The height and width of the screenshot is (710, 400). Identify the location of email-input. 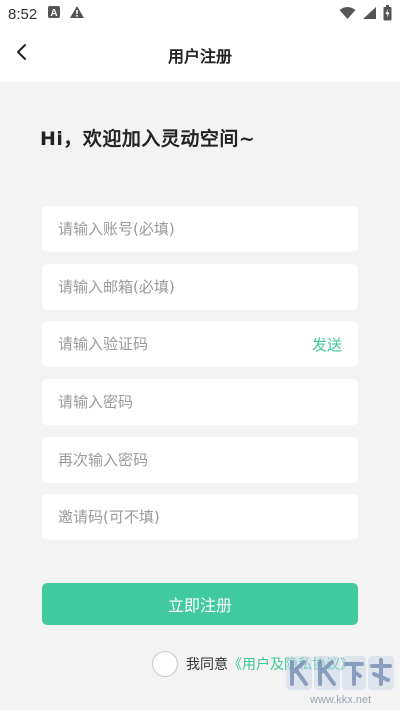
(200, 287).